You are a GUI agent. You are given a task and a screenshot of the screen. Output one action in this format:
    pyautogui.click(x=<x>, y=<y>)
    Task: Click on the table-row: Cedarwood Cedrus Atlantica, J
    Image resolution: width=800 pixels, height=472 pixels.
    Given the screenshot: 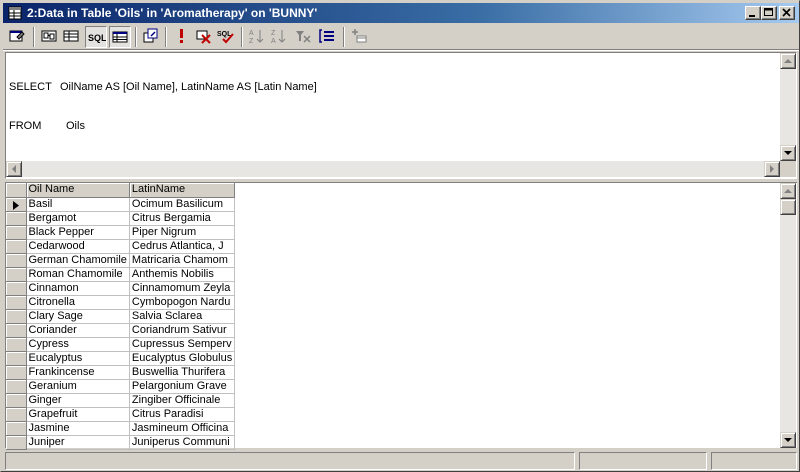 What is the action you would take?
    pyautogui.click(x=121, y=246)
    